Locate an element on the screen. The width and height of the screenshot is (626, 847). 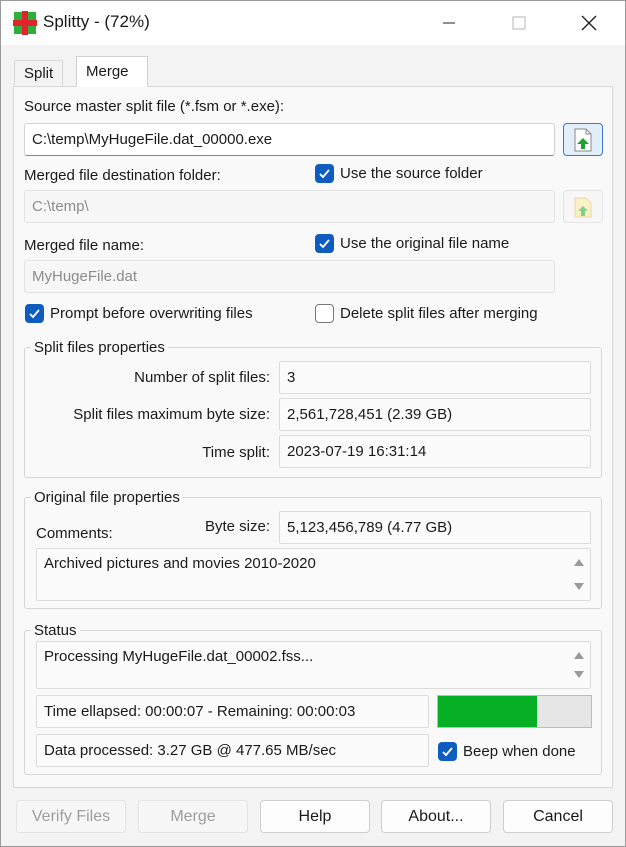
beep-when-done-checkbox: Beep when done is located at coordinates (507, 751).